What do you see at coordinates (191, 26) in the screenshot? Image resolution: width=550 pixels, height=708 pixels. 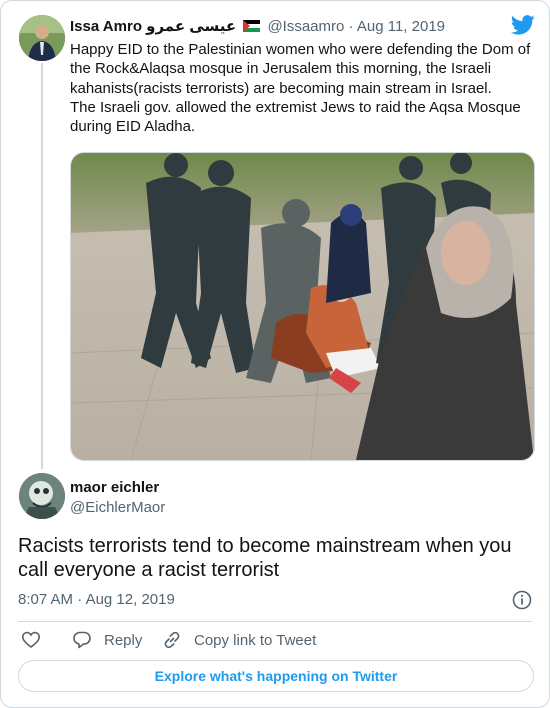 I see `author-arabic-name: عيسى عمرو` at bounding box center [191, 26].